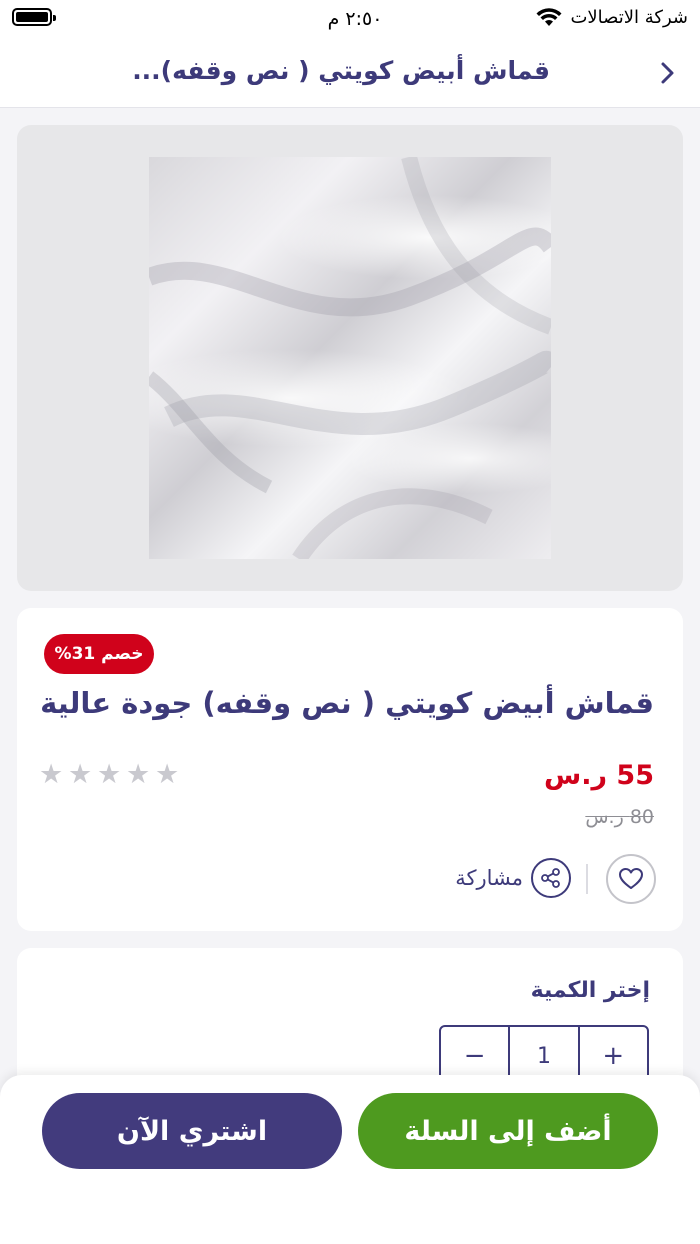 This screenshot has height=1244, width=700. Describe the element at coordinates (668, 73) in the screenshot. I see `chevron-right-icon` at that location.